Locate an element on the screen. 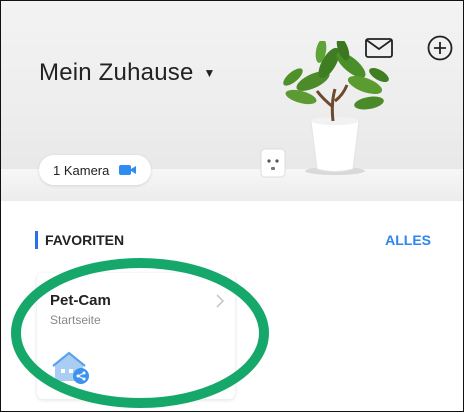 The width and height of the screenshot is (464, 413). caret-down-icon: ▼ is located at coordinates (209, 73).